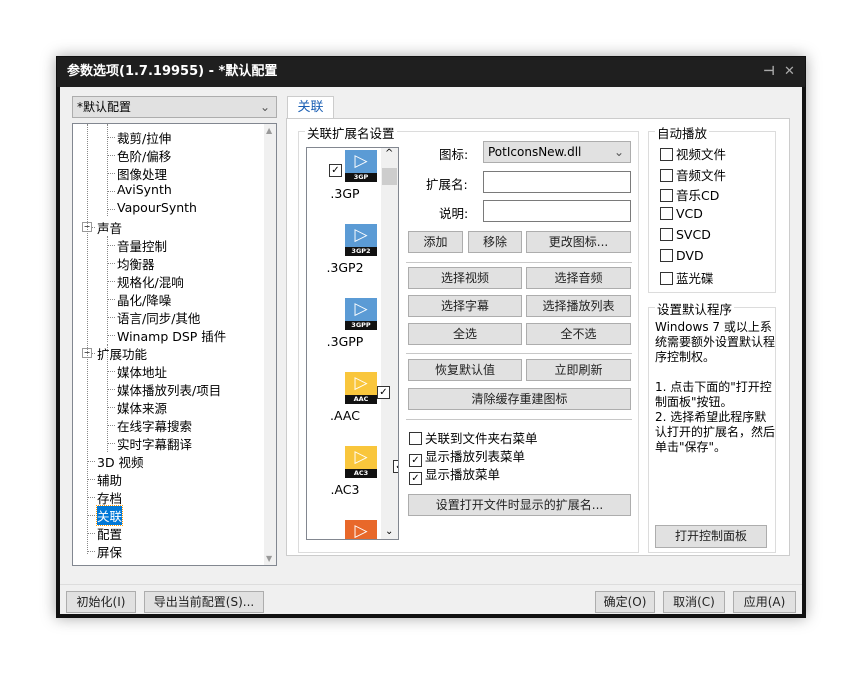  What do you see at coordinates (361, 325) in the screenshot?
I see `file-badge: 3GPP` at bounding box center [361, 325].